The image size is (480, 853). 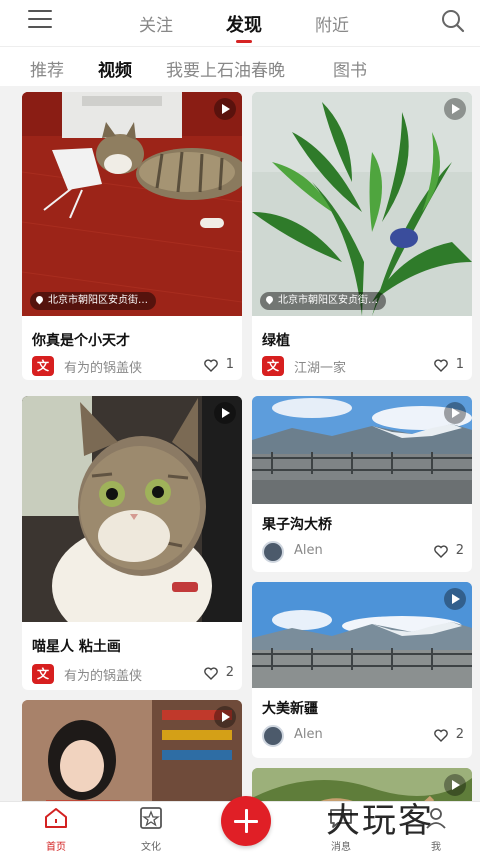 I want to click on card-title: 你真是个小天才, so click(x=81, y=341).